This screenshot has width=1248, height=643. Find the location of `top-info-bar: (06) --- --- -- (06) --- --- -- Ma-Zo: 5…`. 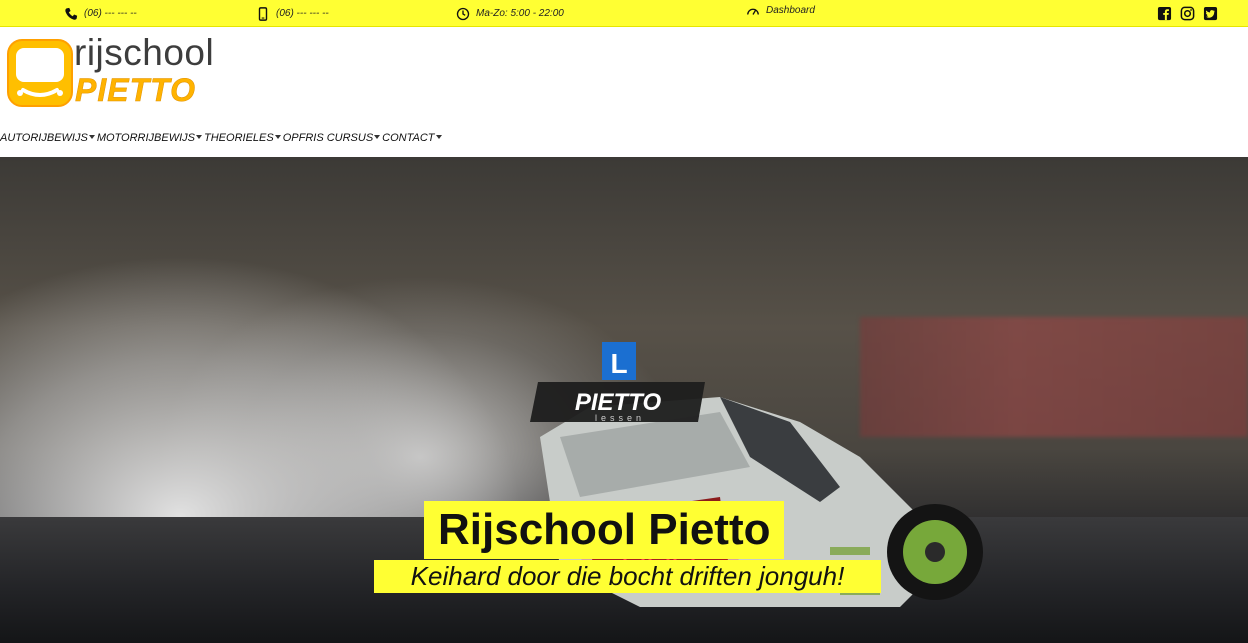

top-info-bar: (06) --- --- -- (06) --- --- -- Ma-Zo: 5… is located at coordinates (624, 13).